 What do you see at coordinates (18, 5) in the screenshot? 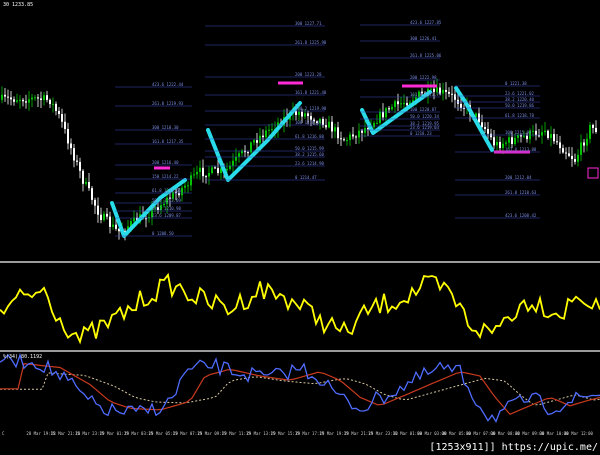
I see `symbol-header: 30 1233.85` at bounding box center [18, 5].